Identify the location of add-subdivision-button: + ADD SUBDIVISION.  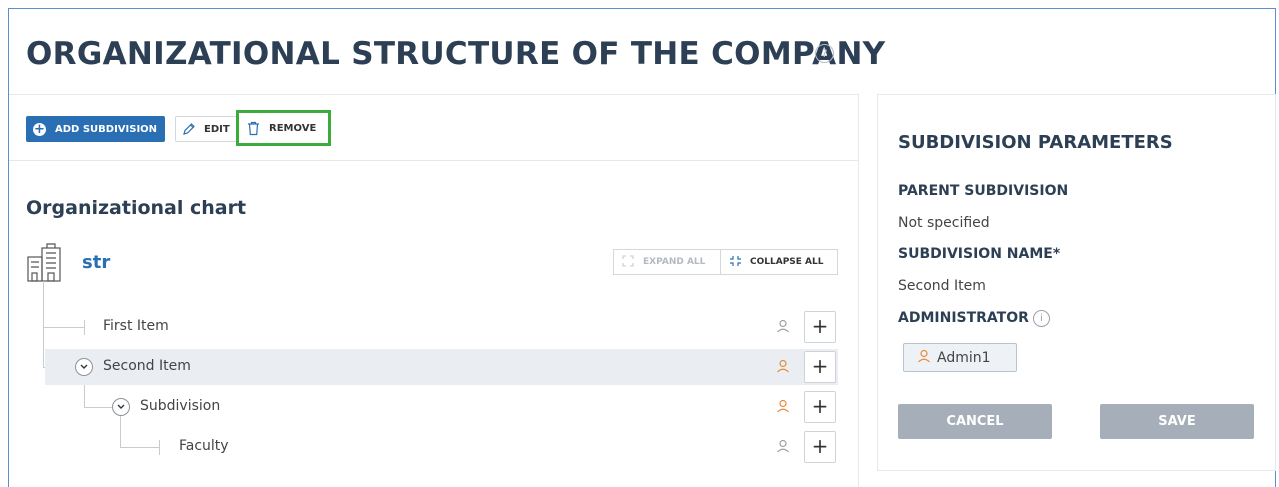
(95, 129).